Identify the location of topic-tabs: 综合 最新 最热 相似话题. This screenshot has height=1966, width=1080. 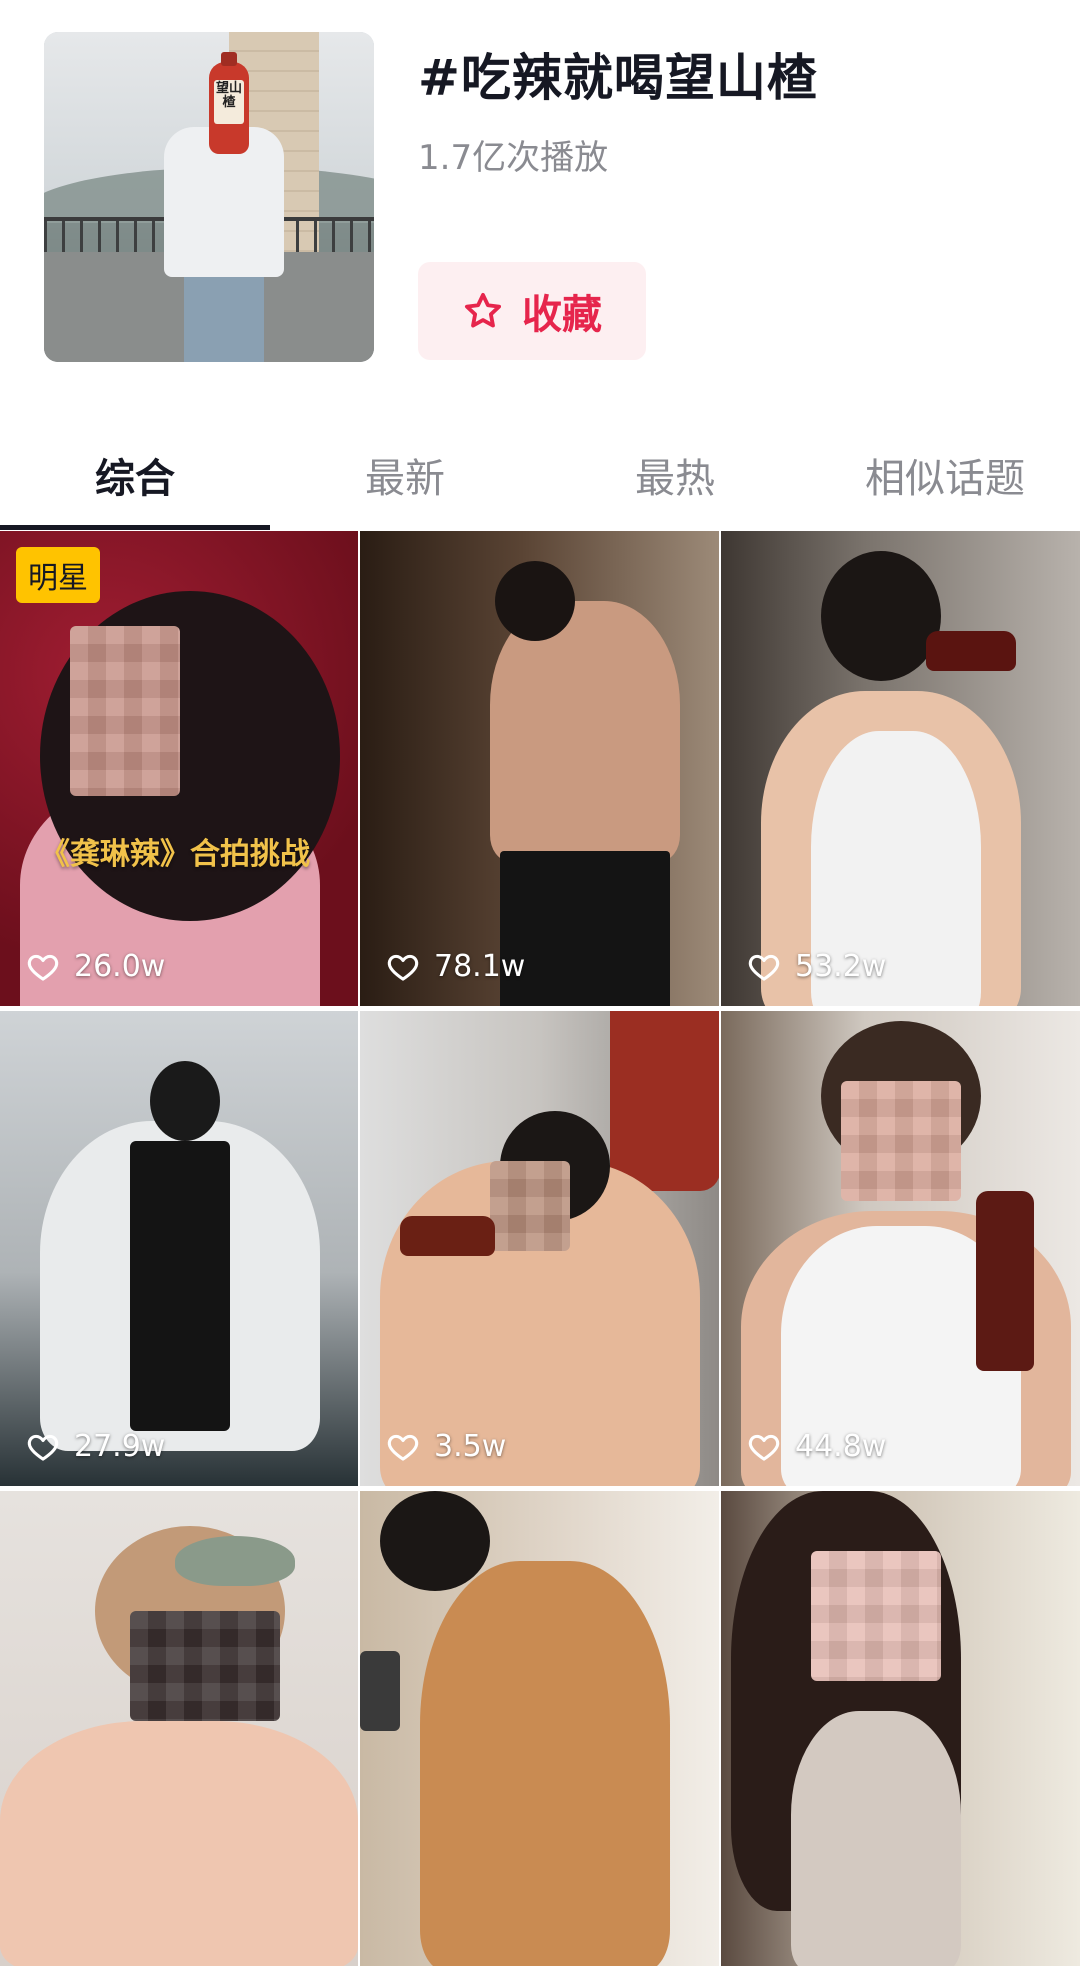
(540, 475).